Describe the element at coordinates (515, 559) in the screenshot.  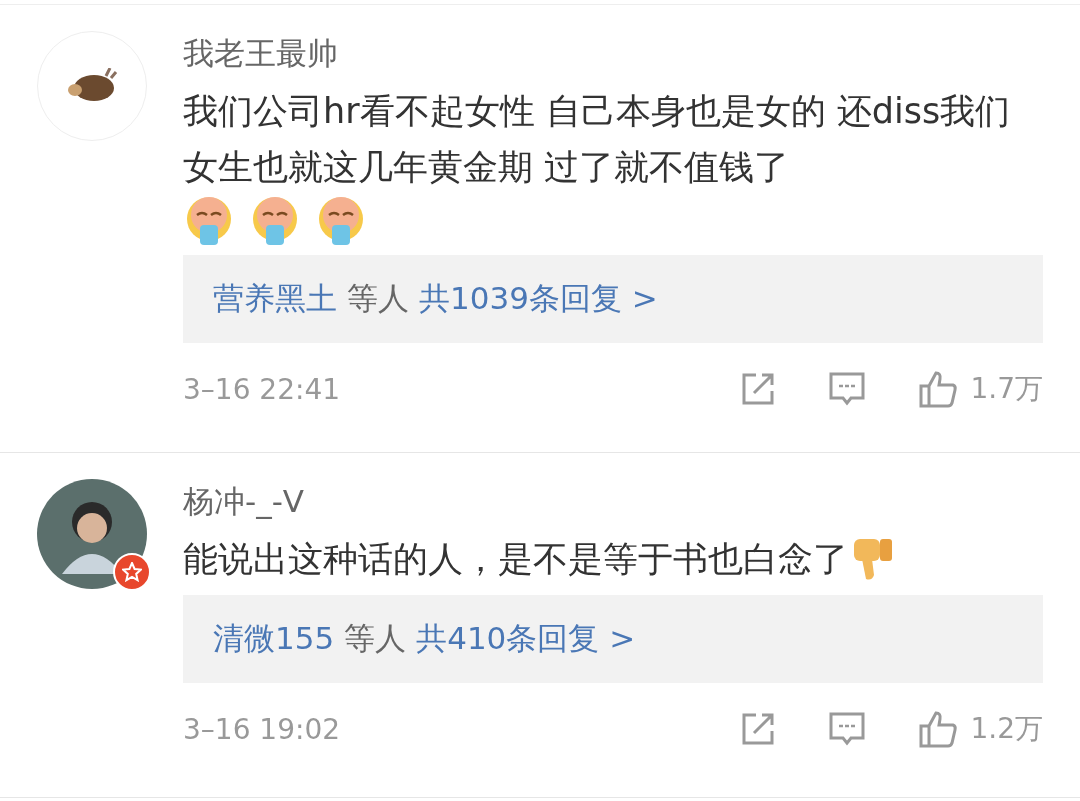
I see `comment-text: 能说出这种话的人，是不是等于书也白念了` at that location.